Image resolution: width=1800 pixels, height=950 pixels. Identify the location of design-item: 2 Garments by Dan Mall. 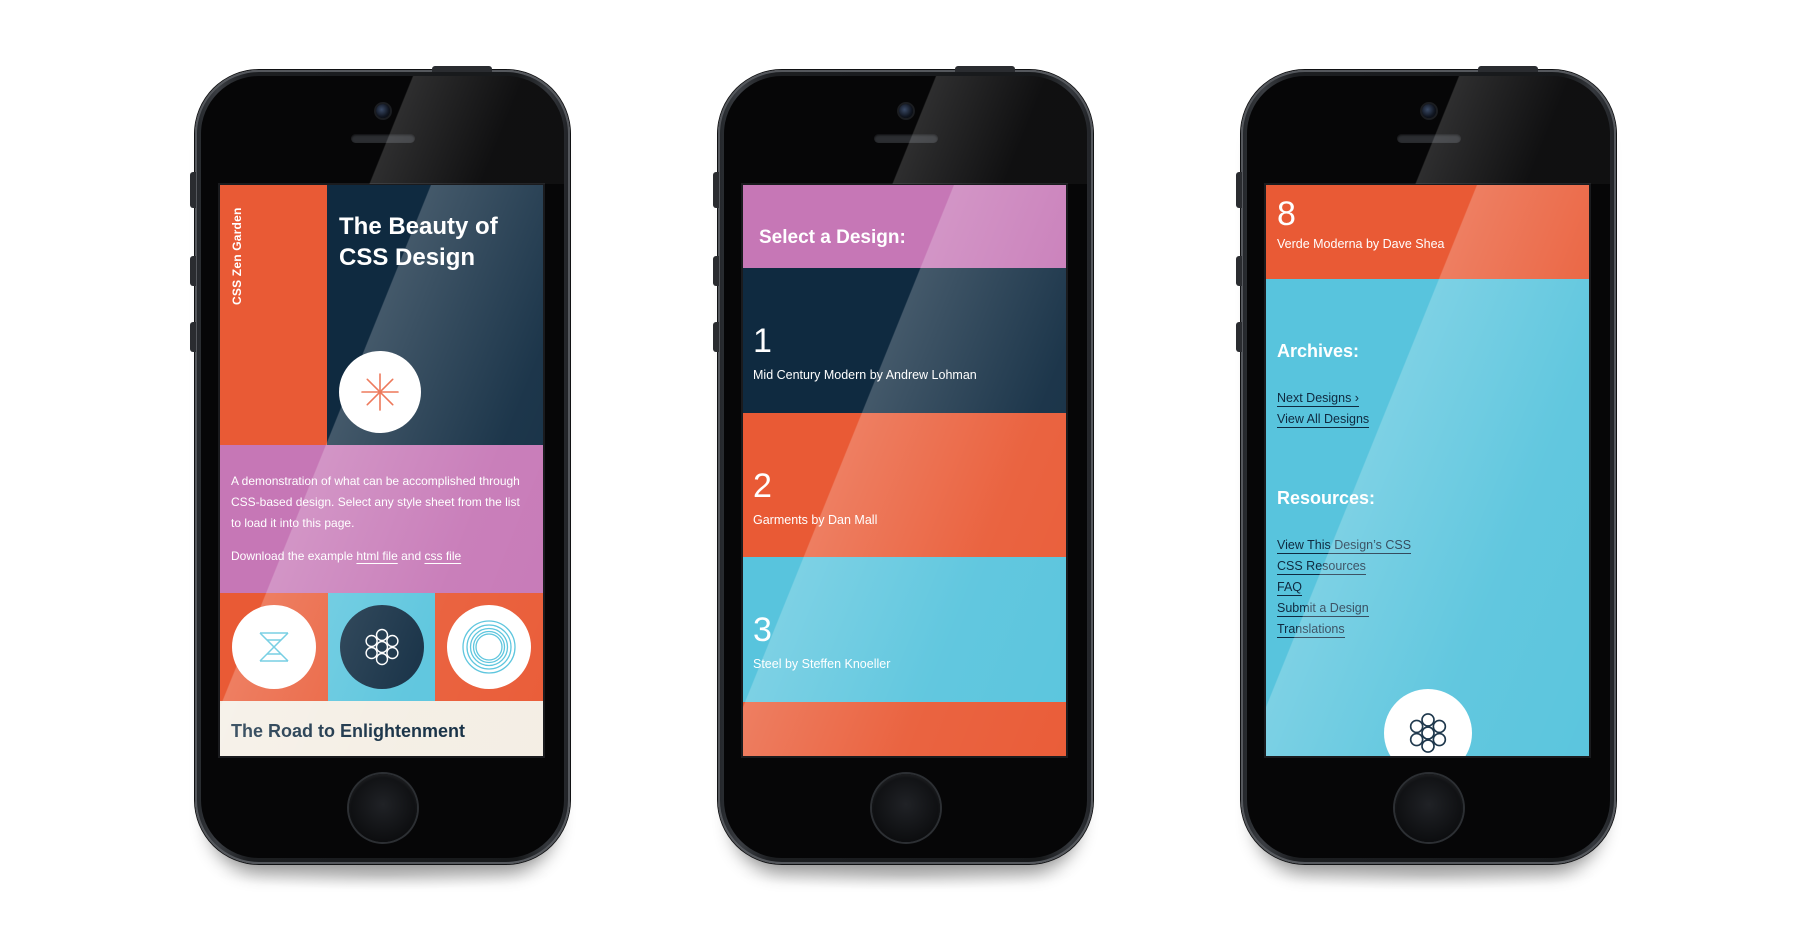
(904, 485).